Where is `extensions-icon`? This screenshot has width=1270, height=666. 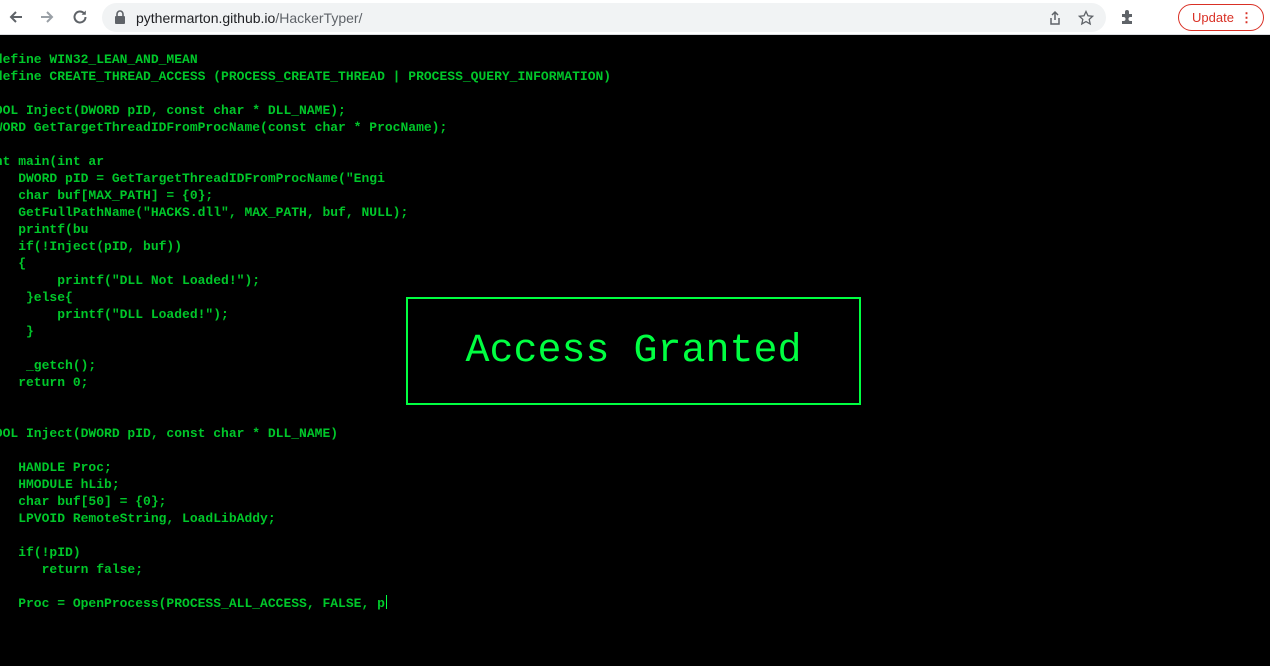 extensions-icon is located at coordinates (1128, 17).